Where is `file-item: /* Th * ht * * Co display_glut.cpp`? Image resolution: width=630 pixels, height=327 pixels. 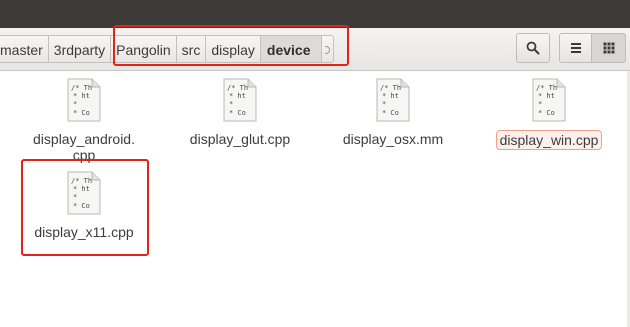 file-item: /* Th * ht * * Co display_glut.cpp is located at coordinates (240, 123).